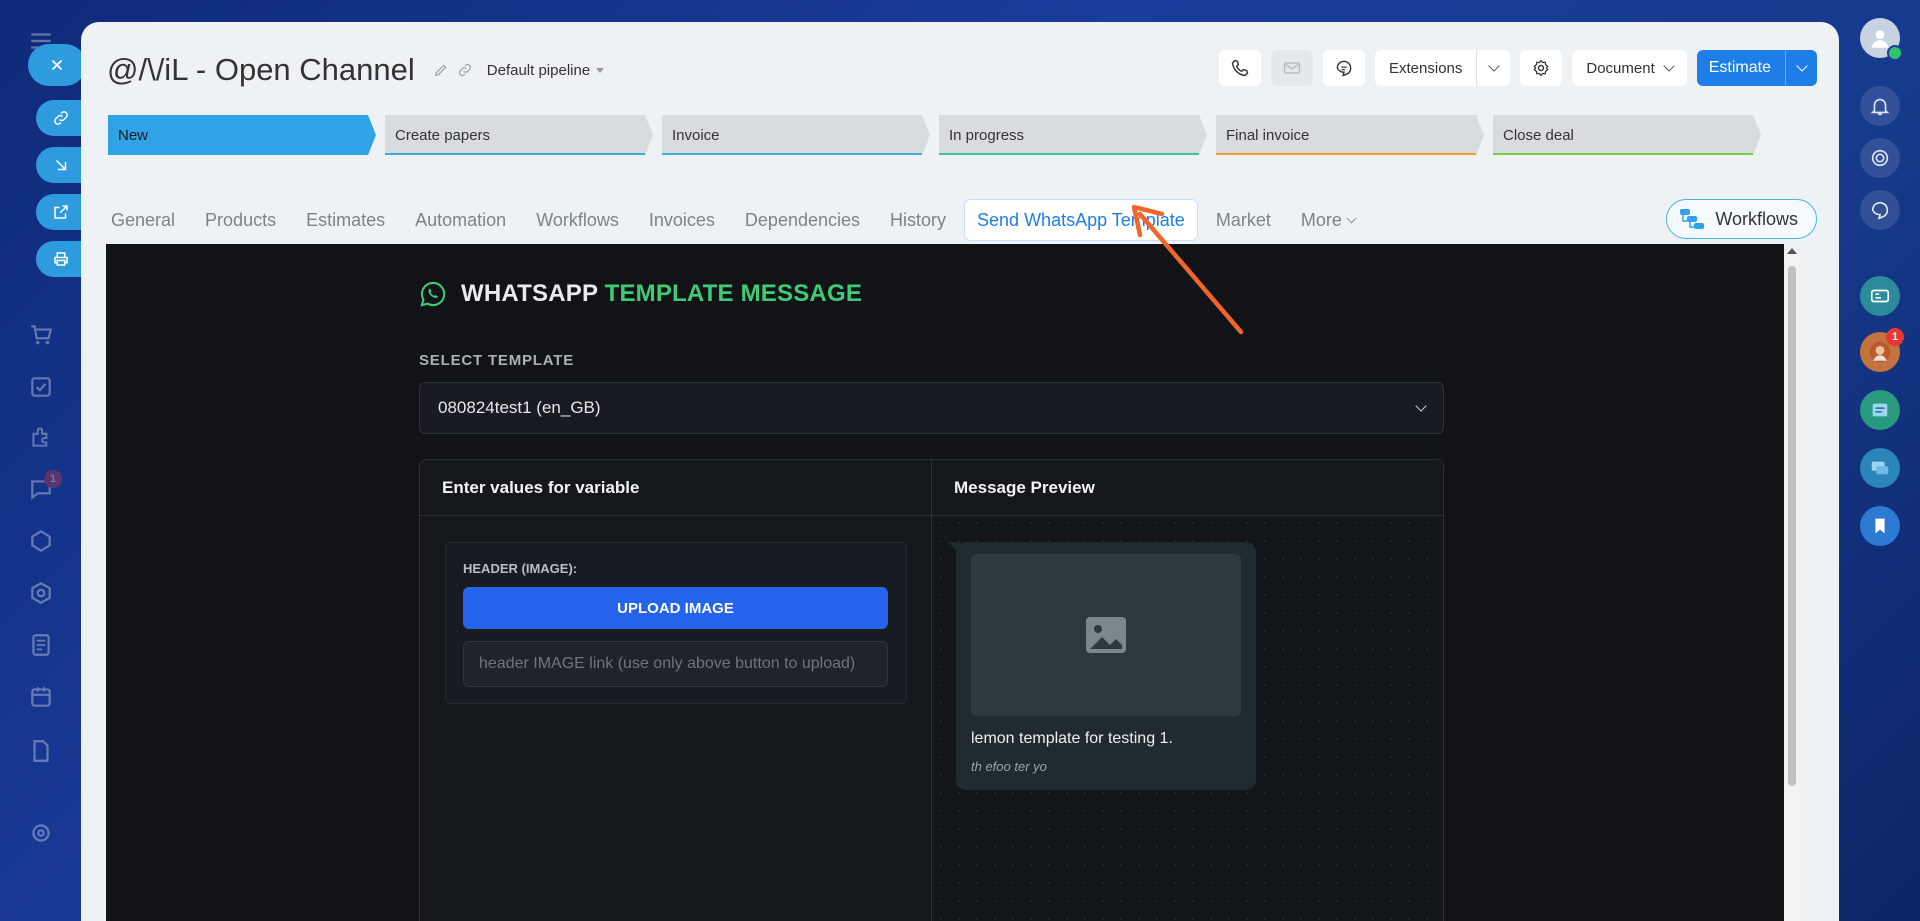  Describe the element at coordinates (1880, 410) in the screenshot. I see `notes-button` at that location.